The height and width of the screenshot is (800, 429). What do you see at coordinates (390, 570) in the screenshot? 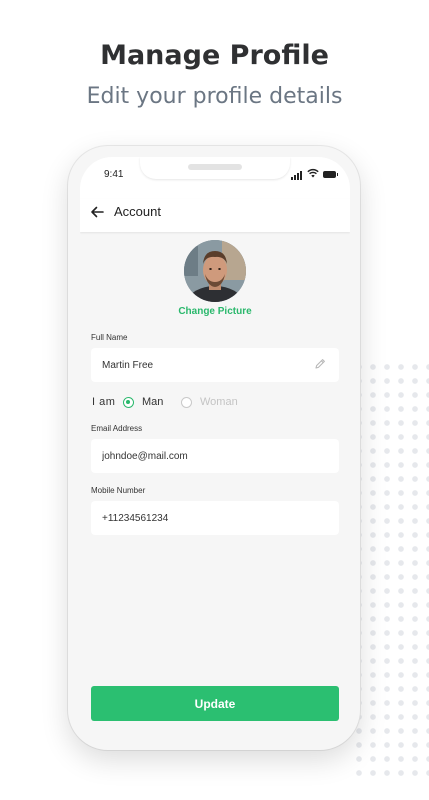
I see `dot-pattern-decoration` at bounding box center [390, 570].